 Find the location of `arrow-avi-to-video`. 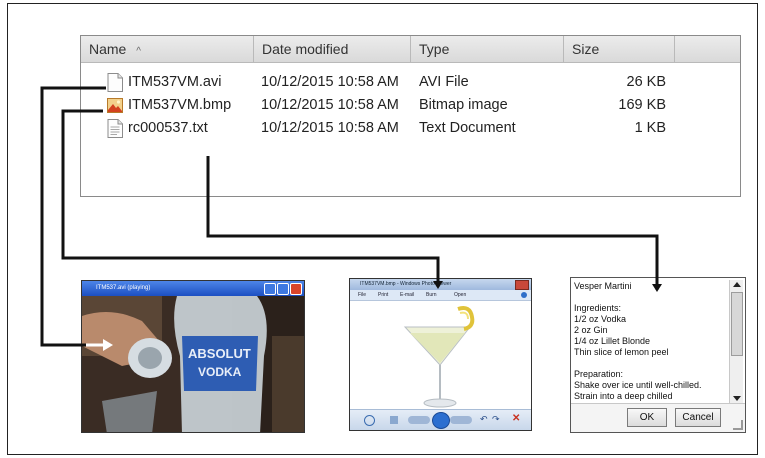

arrow-avi-to-video is located at coordinates (76, 218).